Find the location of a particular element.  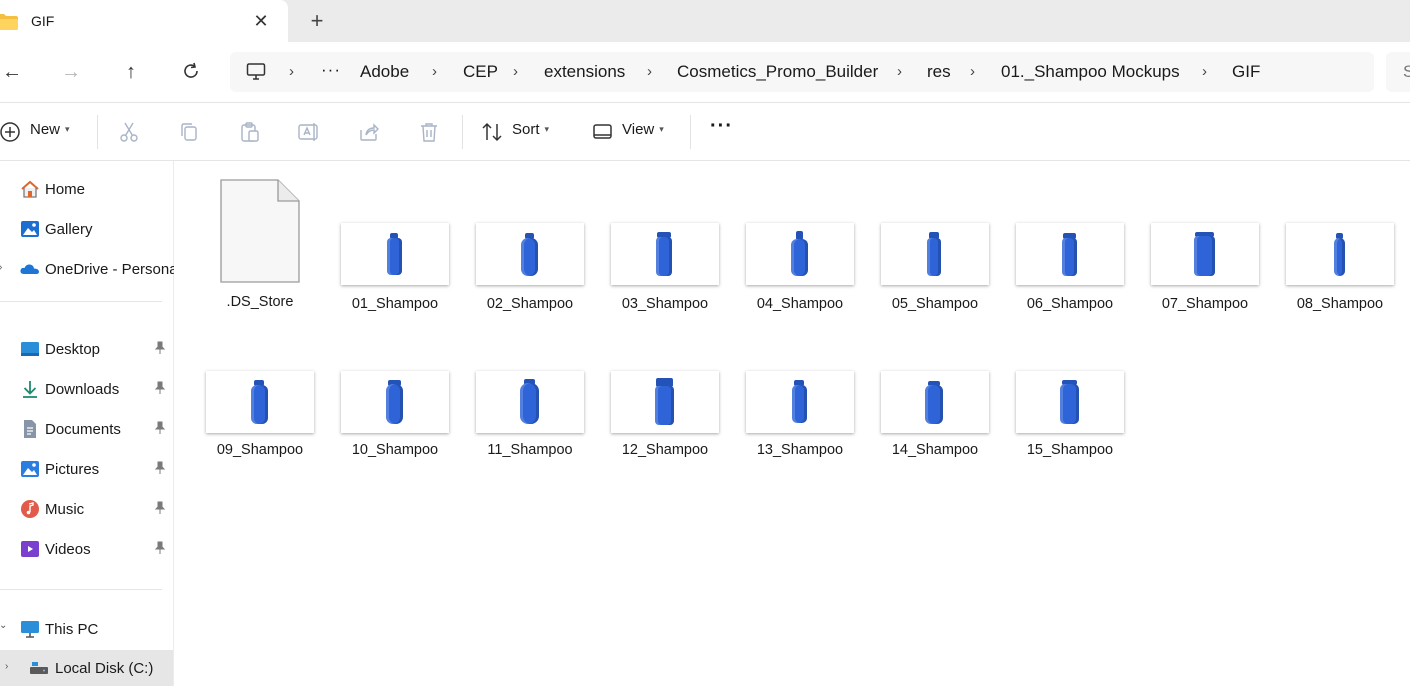

refresh-icon is located at coordinates (191, 71).